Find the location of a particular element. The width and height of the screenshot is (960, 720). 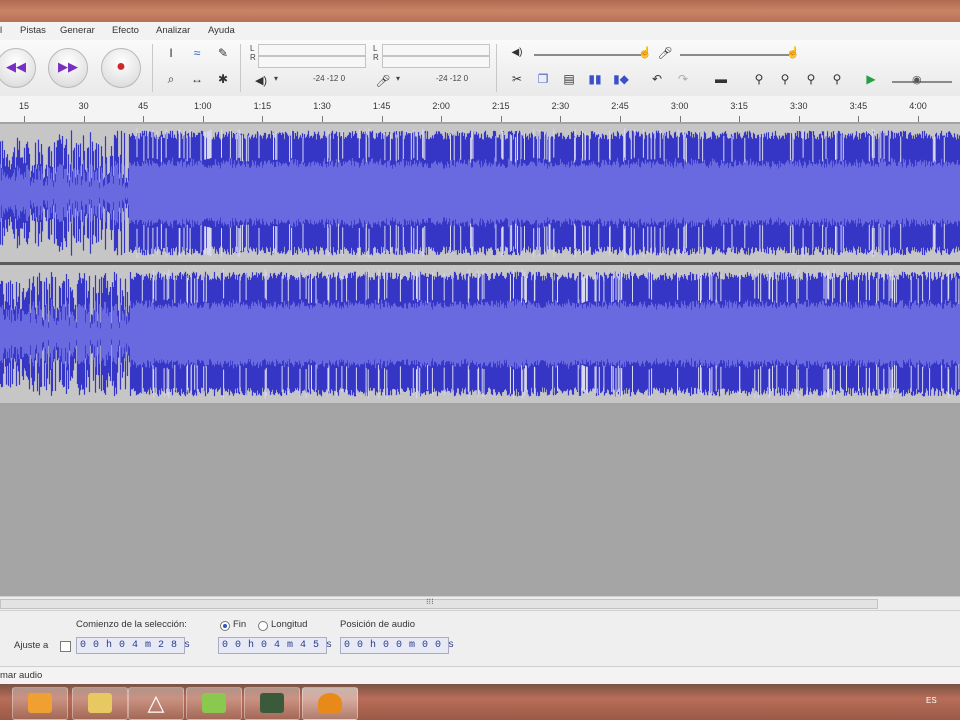

horizontal-scrollbar: ⁝⁝⁝ is located at coordinates (480, 603).